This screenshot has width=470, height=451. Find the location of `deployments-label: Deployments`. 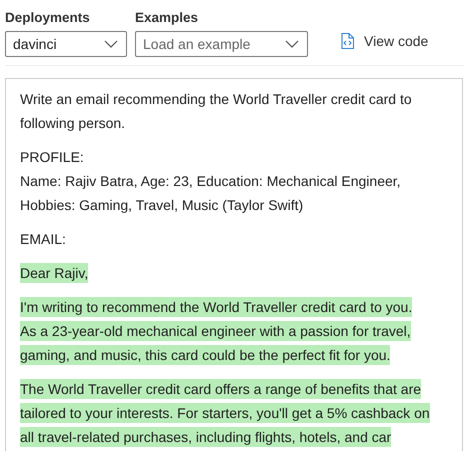

deployments-label: Deployments is located at coordinates (48, 17).